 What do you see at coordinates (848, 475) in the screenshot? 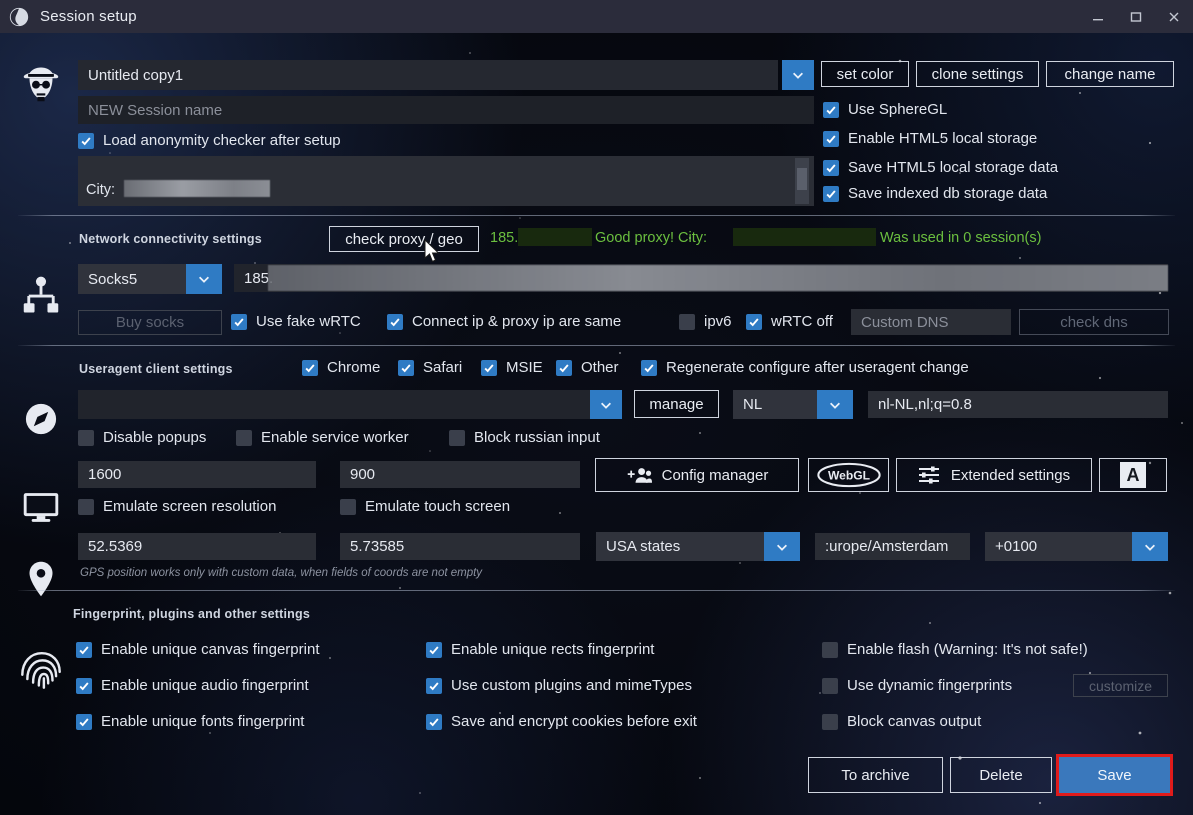
I see `webgl-button: WebGL` at bounding box center [848, 475].